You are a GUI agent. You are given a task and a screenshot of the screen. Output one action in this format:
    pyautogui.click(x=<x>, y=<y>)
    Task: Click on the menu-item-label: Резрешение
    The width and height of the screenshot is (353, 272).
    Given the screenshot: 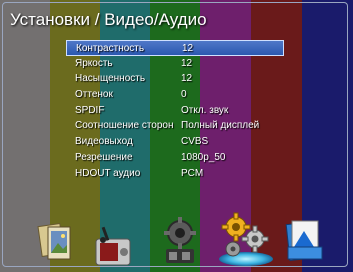 What is the action you would take?
    pyautogui.click(x=104, y=157)
    